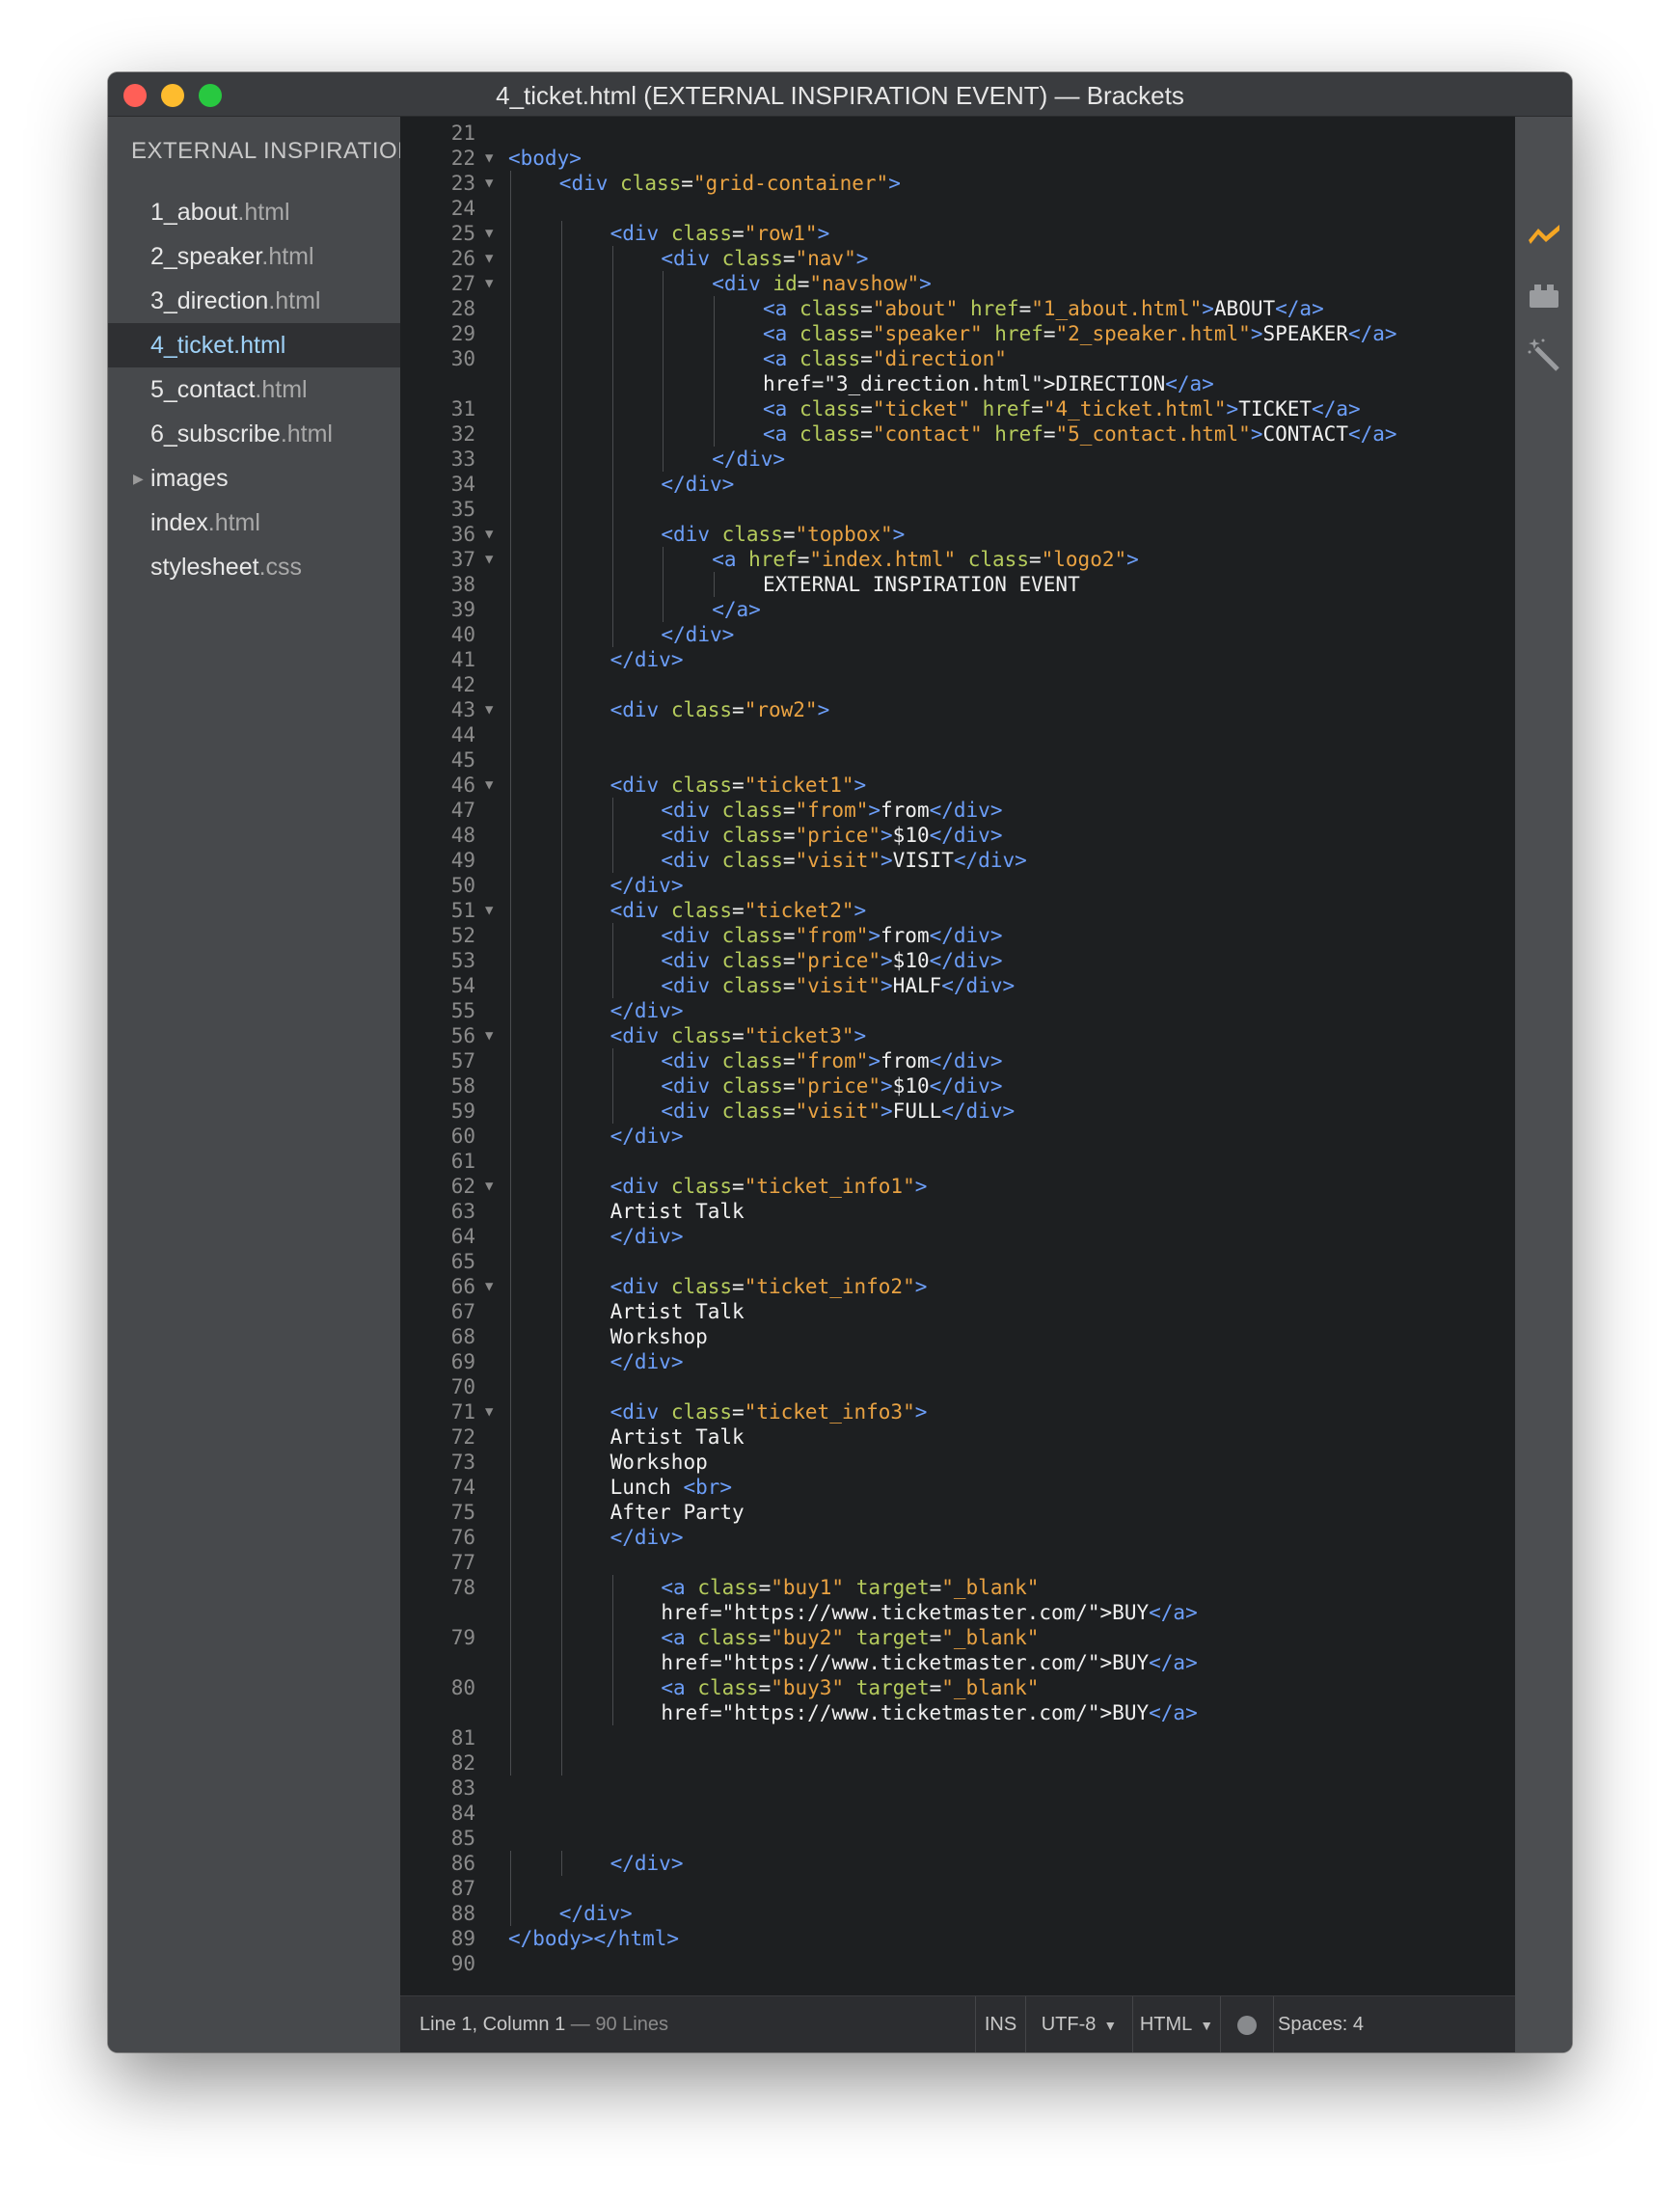 The height and width of the screenshot is (2197, 1680). Describe the element at coordinates (958, 258) in the screenshot. I see `code-line: 26 ▼ <div class="nav">` at that location.